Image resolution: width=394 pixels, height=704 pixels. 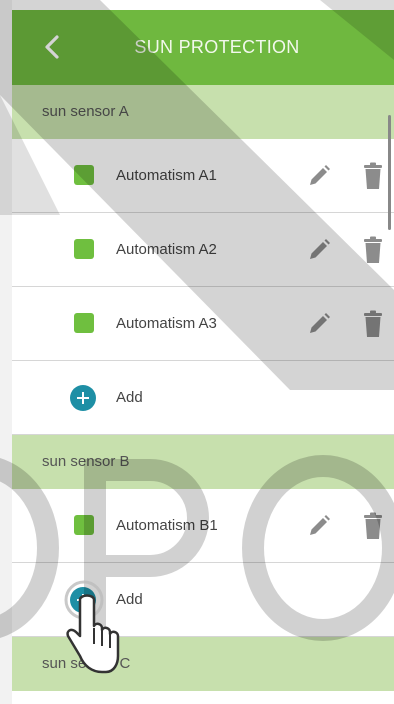 What do you see at coordinates (53, 47) in the screenshot?
I see `back-icon` at bounding box center [53, 47].